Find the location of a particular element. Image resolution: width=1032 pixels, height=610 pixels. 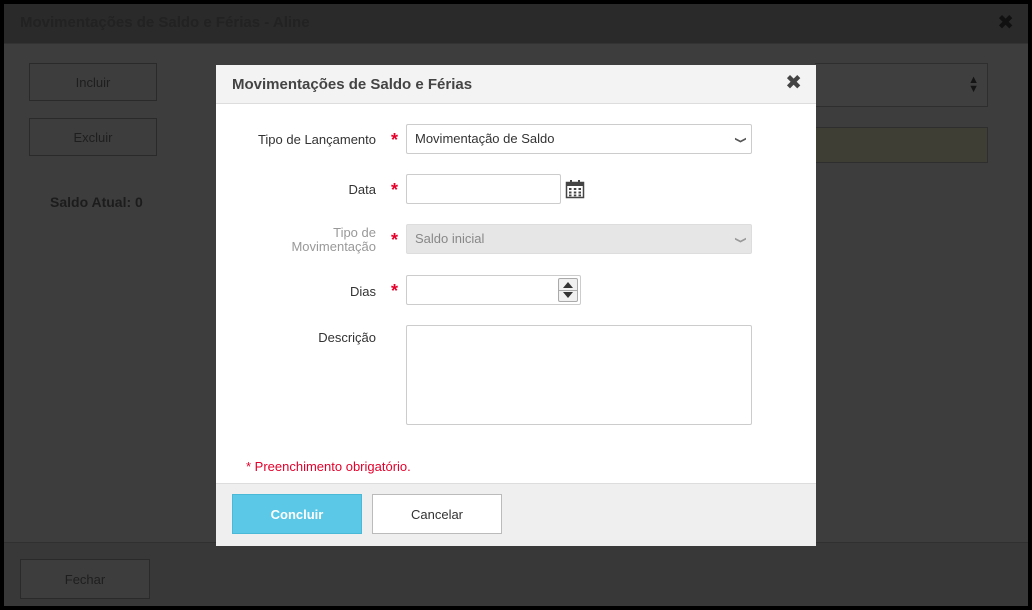

stepper-up-icon is located at coordinates (568, 285).